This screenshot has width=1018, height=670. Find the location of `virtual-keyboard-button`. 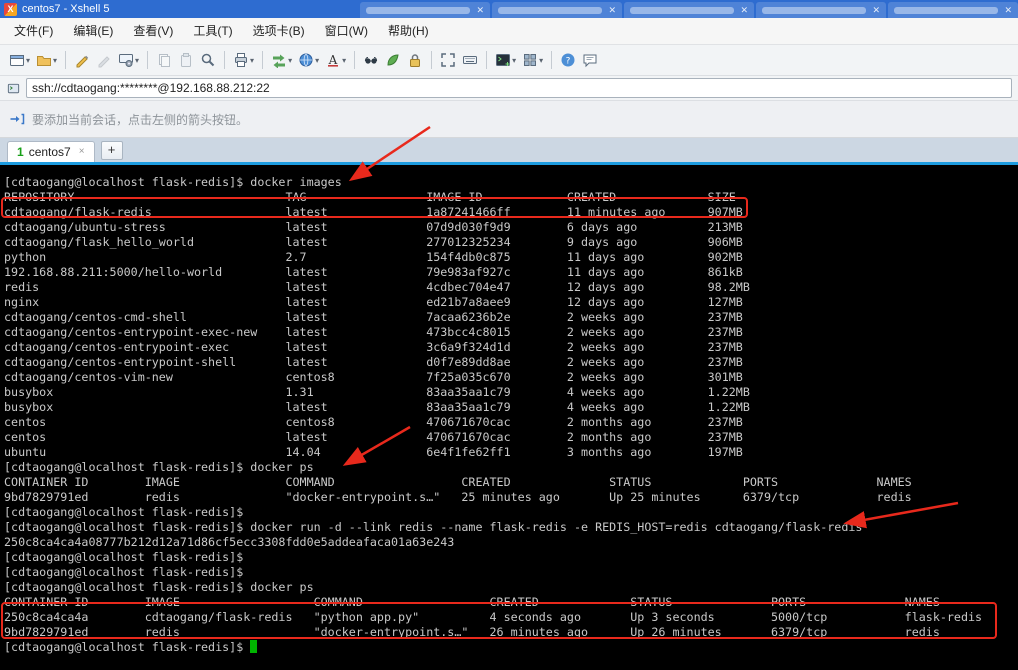

virtual-keyboard-button is located at coordinates (470, 60).